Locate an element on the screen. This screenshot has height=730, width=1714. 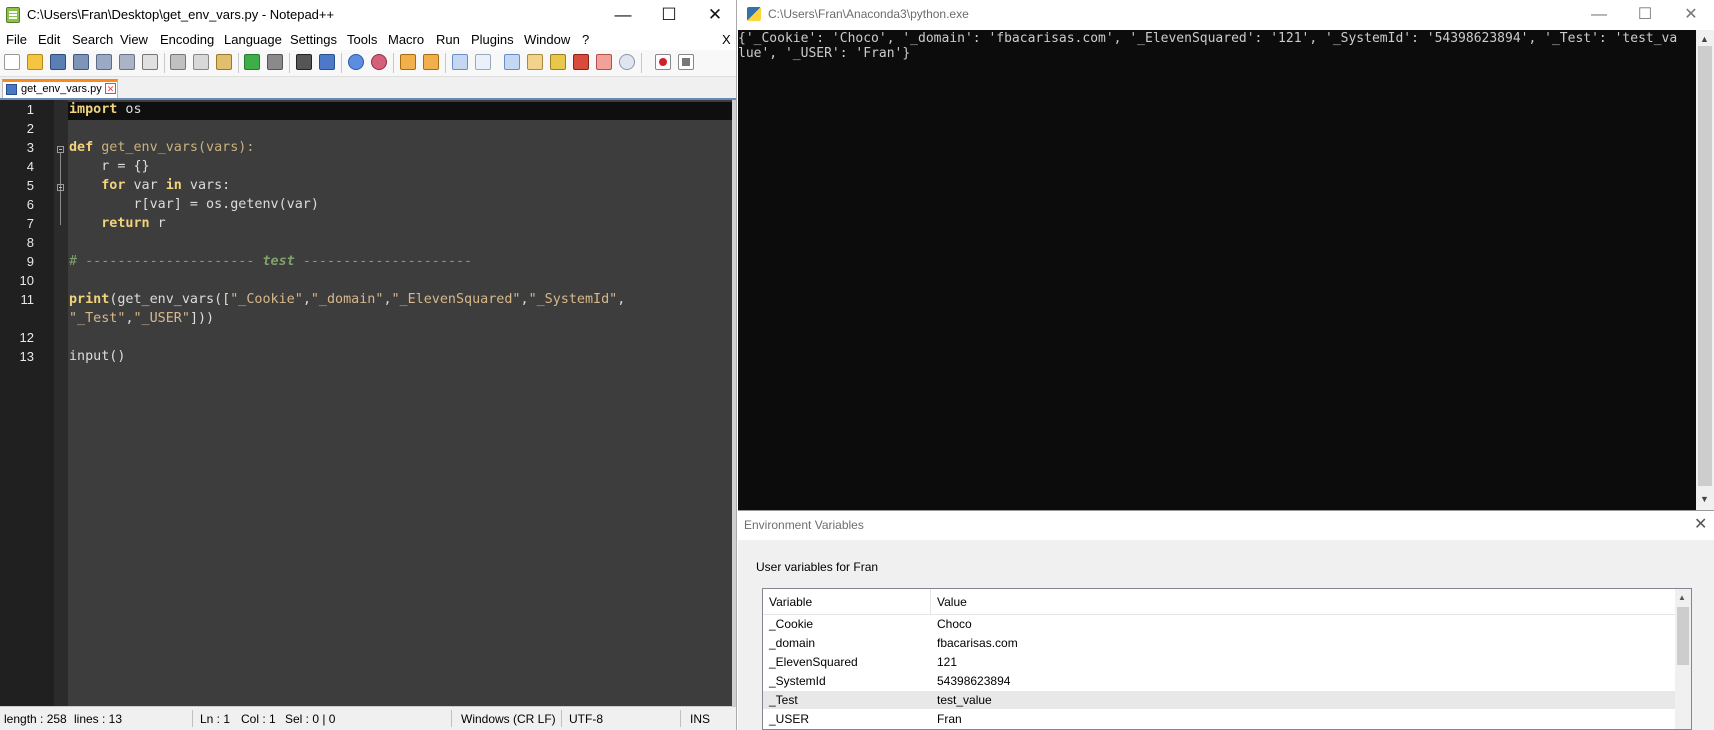
zoom-in-icon is located at coordinates (356, 62).